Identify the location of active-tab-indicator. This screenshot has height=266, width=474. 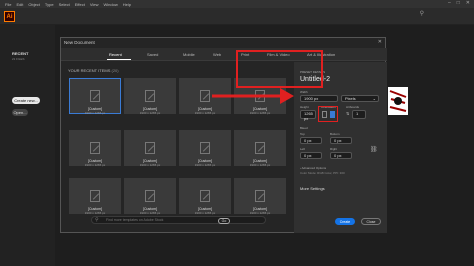
(119, 59).